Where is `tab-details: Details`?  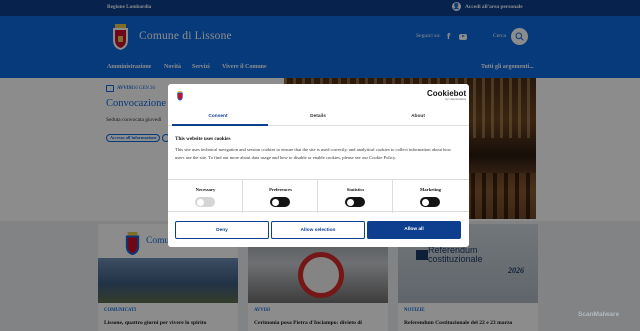 tab-details: Details is located at coordinates (318, 116).